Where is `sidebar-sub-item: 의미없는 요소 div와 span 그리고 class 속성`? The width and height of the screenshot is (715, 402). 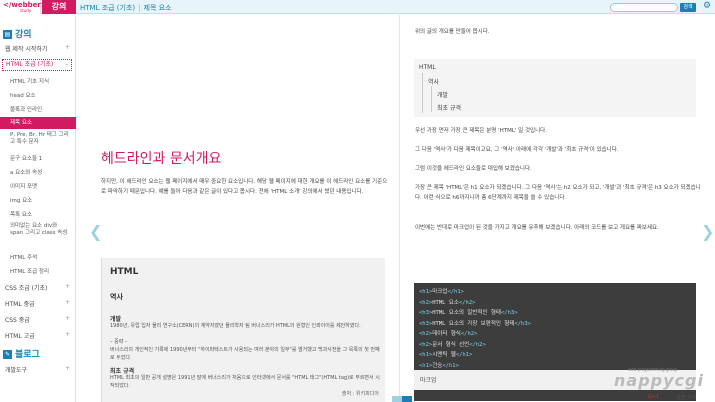
sidebar-sub-item: 의미없는 요소 div와 span 그리고 class 속성 is located at coordinates (35, 230).